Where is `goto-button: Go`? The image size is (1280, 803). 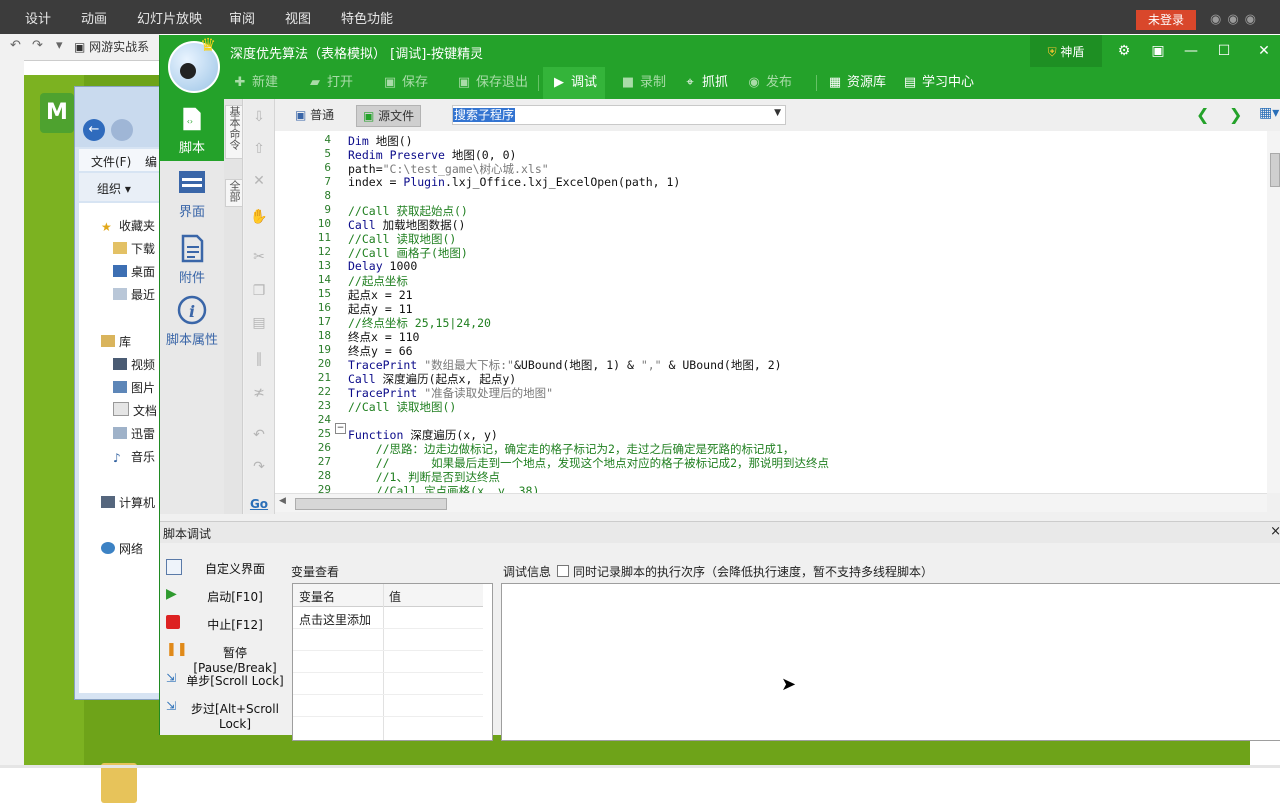 goto-button: Go is located at coordinates (259, 504).